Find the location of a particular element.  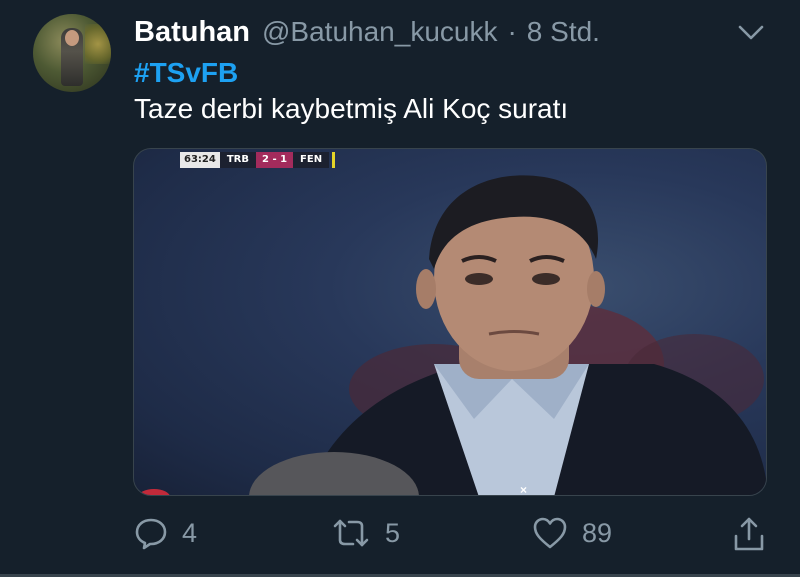

scoreboard: 63:24 TRB 2 - 1 FEN is located at coordinates (258, 160).